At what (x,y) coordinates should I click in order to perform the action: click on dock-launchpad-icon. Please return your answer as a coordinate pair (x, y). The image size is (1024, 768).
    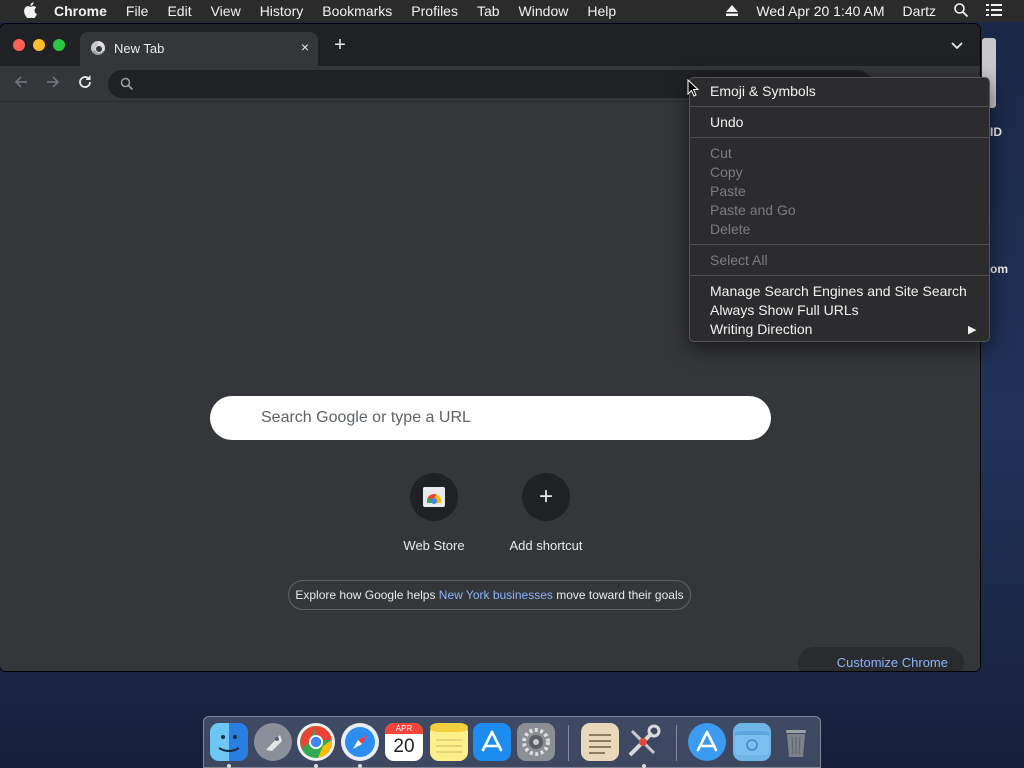
    Looking at the image, I should click on (273, 742).